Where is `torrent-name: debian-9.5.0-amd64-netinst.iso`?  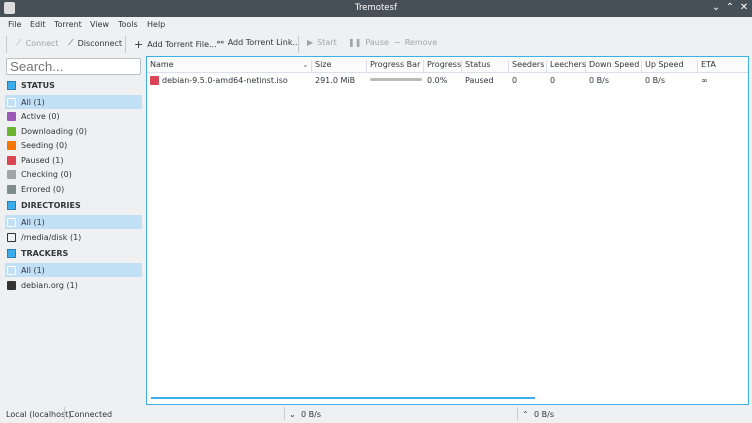 torrent-name: debian-9.5.0-amd64-netinst.iso is located at coordinates (225, 80).